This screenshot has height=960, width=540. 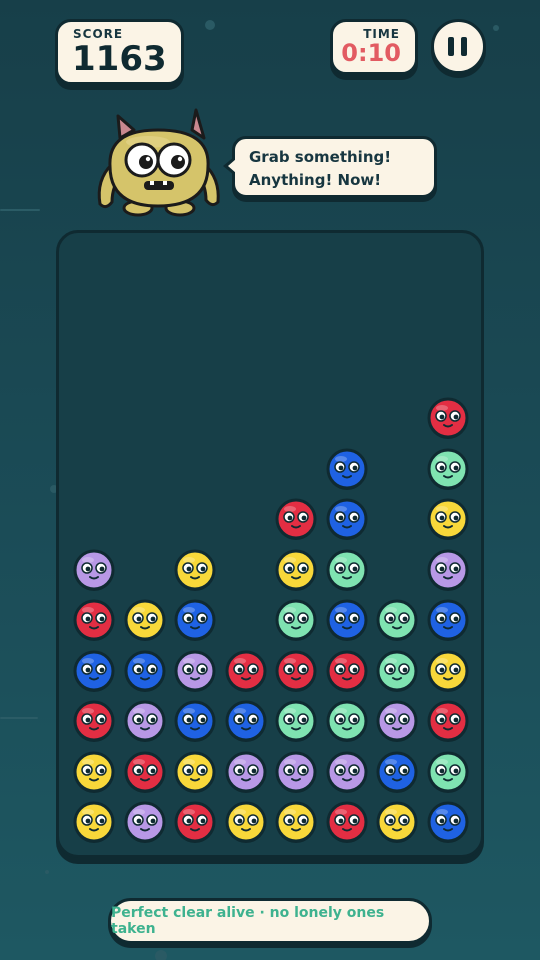 What do you see at coordinates (158, 162) in the screenshot?
I see `monster-icon` at bounding box center [158, 162].